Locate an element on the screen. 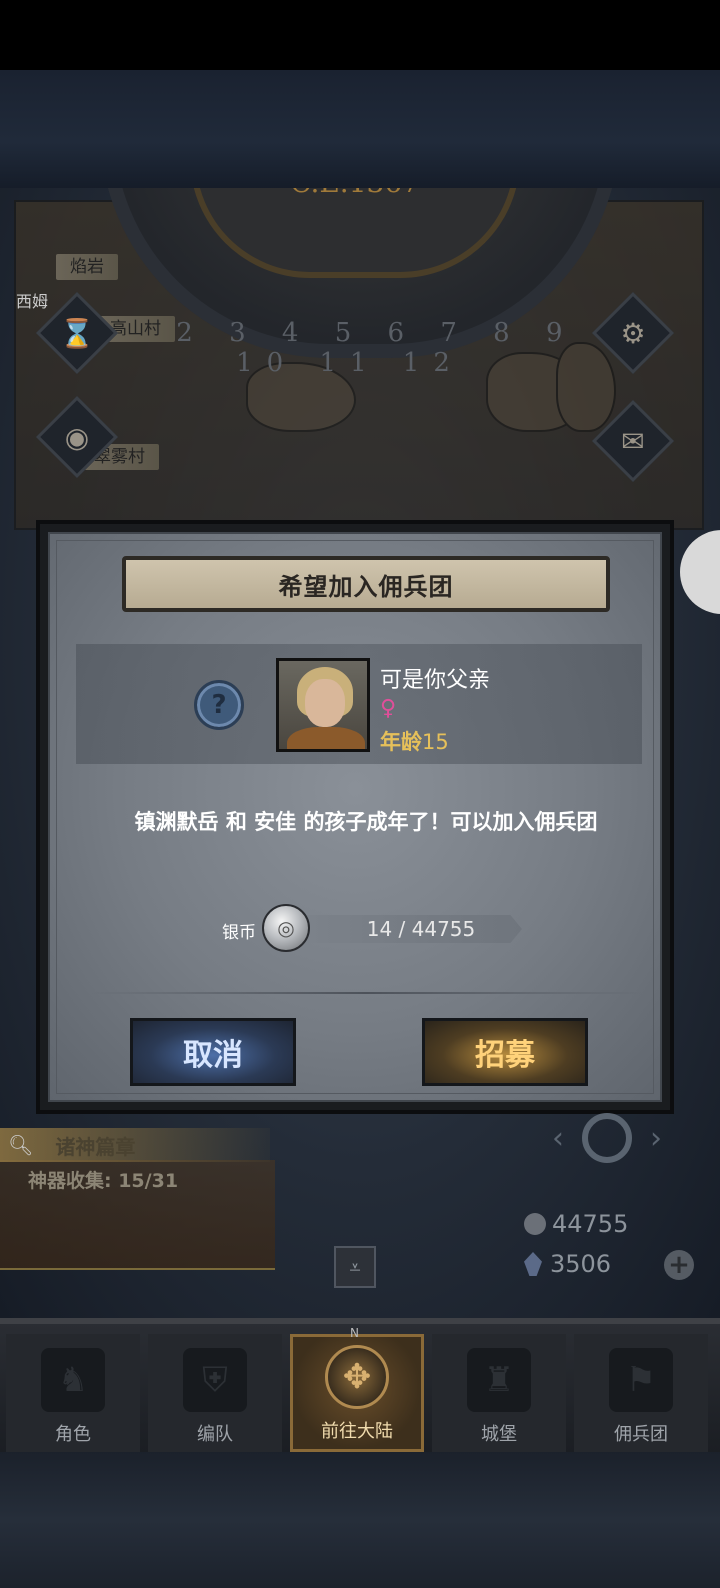 The width and height of the screenshot is (720, 1588). character-portrait is located at coordinates (323, 705).